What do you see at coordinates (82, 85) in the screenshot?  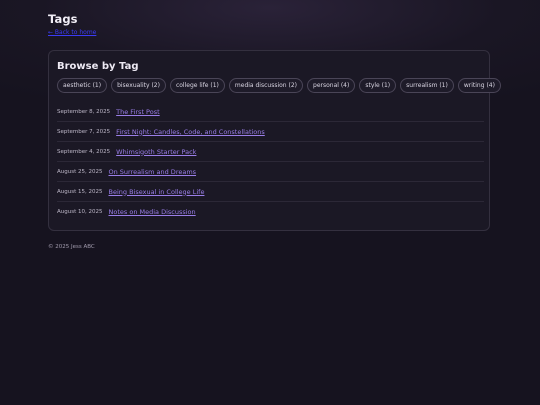 I see `tag-chip-aesthetic: aesthetic (1)` at bounding box center [82, 85].